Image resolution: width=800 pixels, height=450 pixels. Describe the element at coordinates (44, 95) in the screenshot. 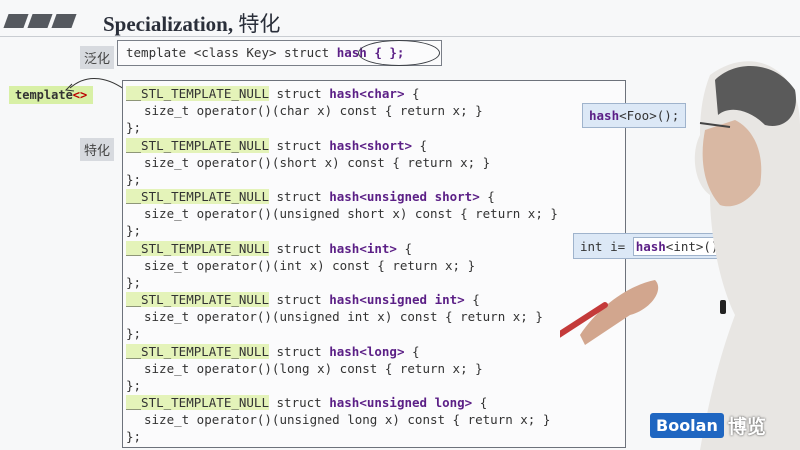

I see `template-marker-text: template` at that location.